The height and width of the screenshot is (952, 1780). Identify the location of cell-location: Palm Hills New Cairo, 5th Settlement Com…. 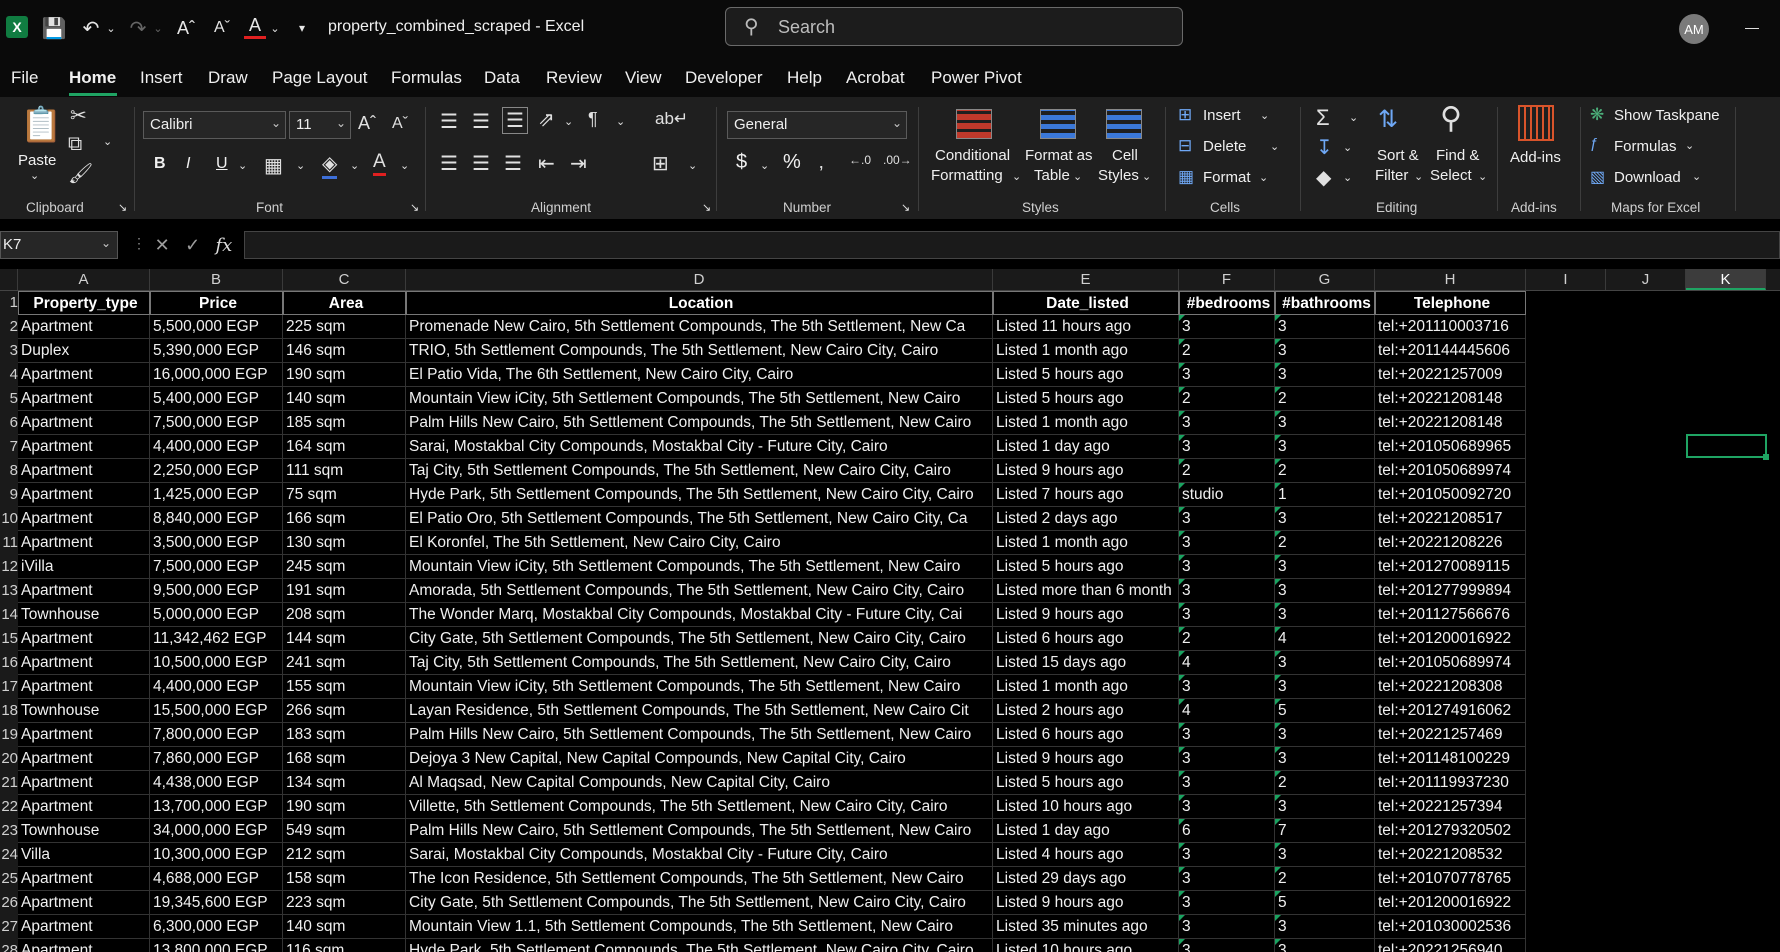
(699, 735).